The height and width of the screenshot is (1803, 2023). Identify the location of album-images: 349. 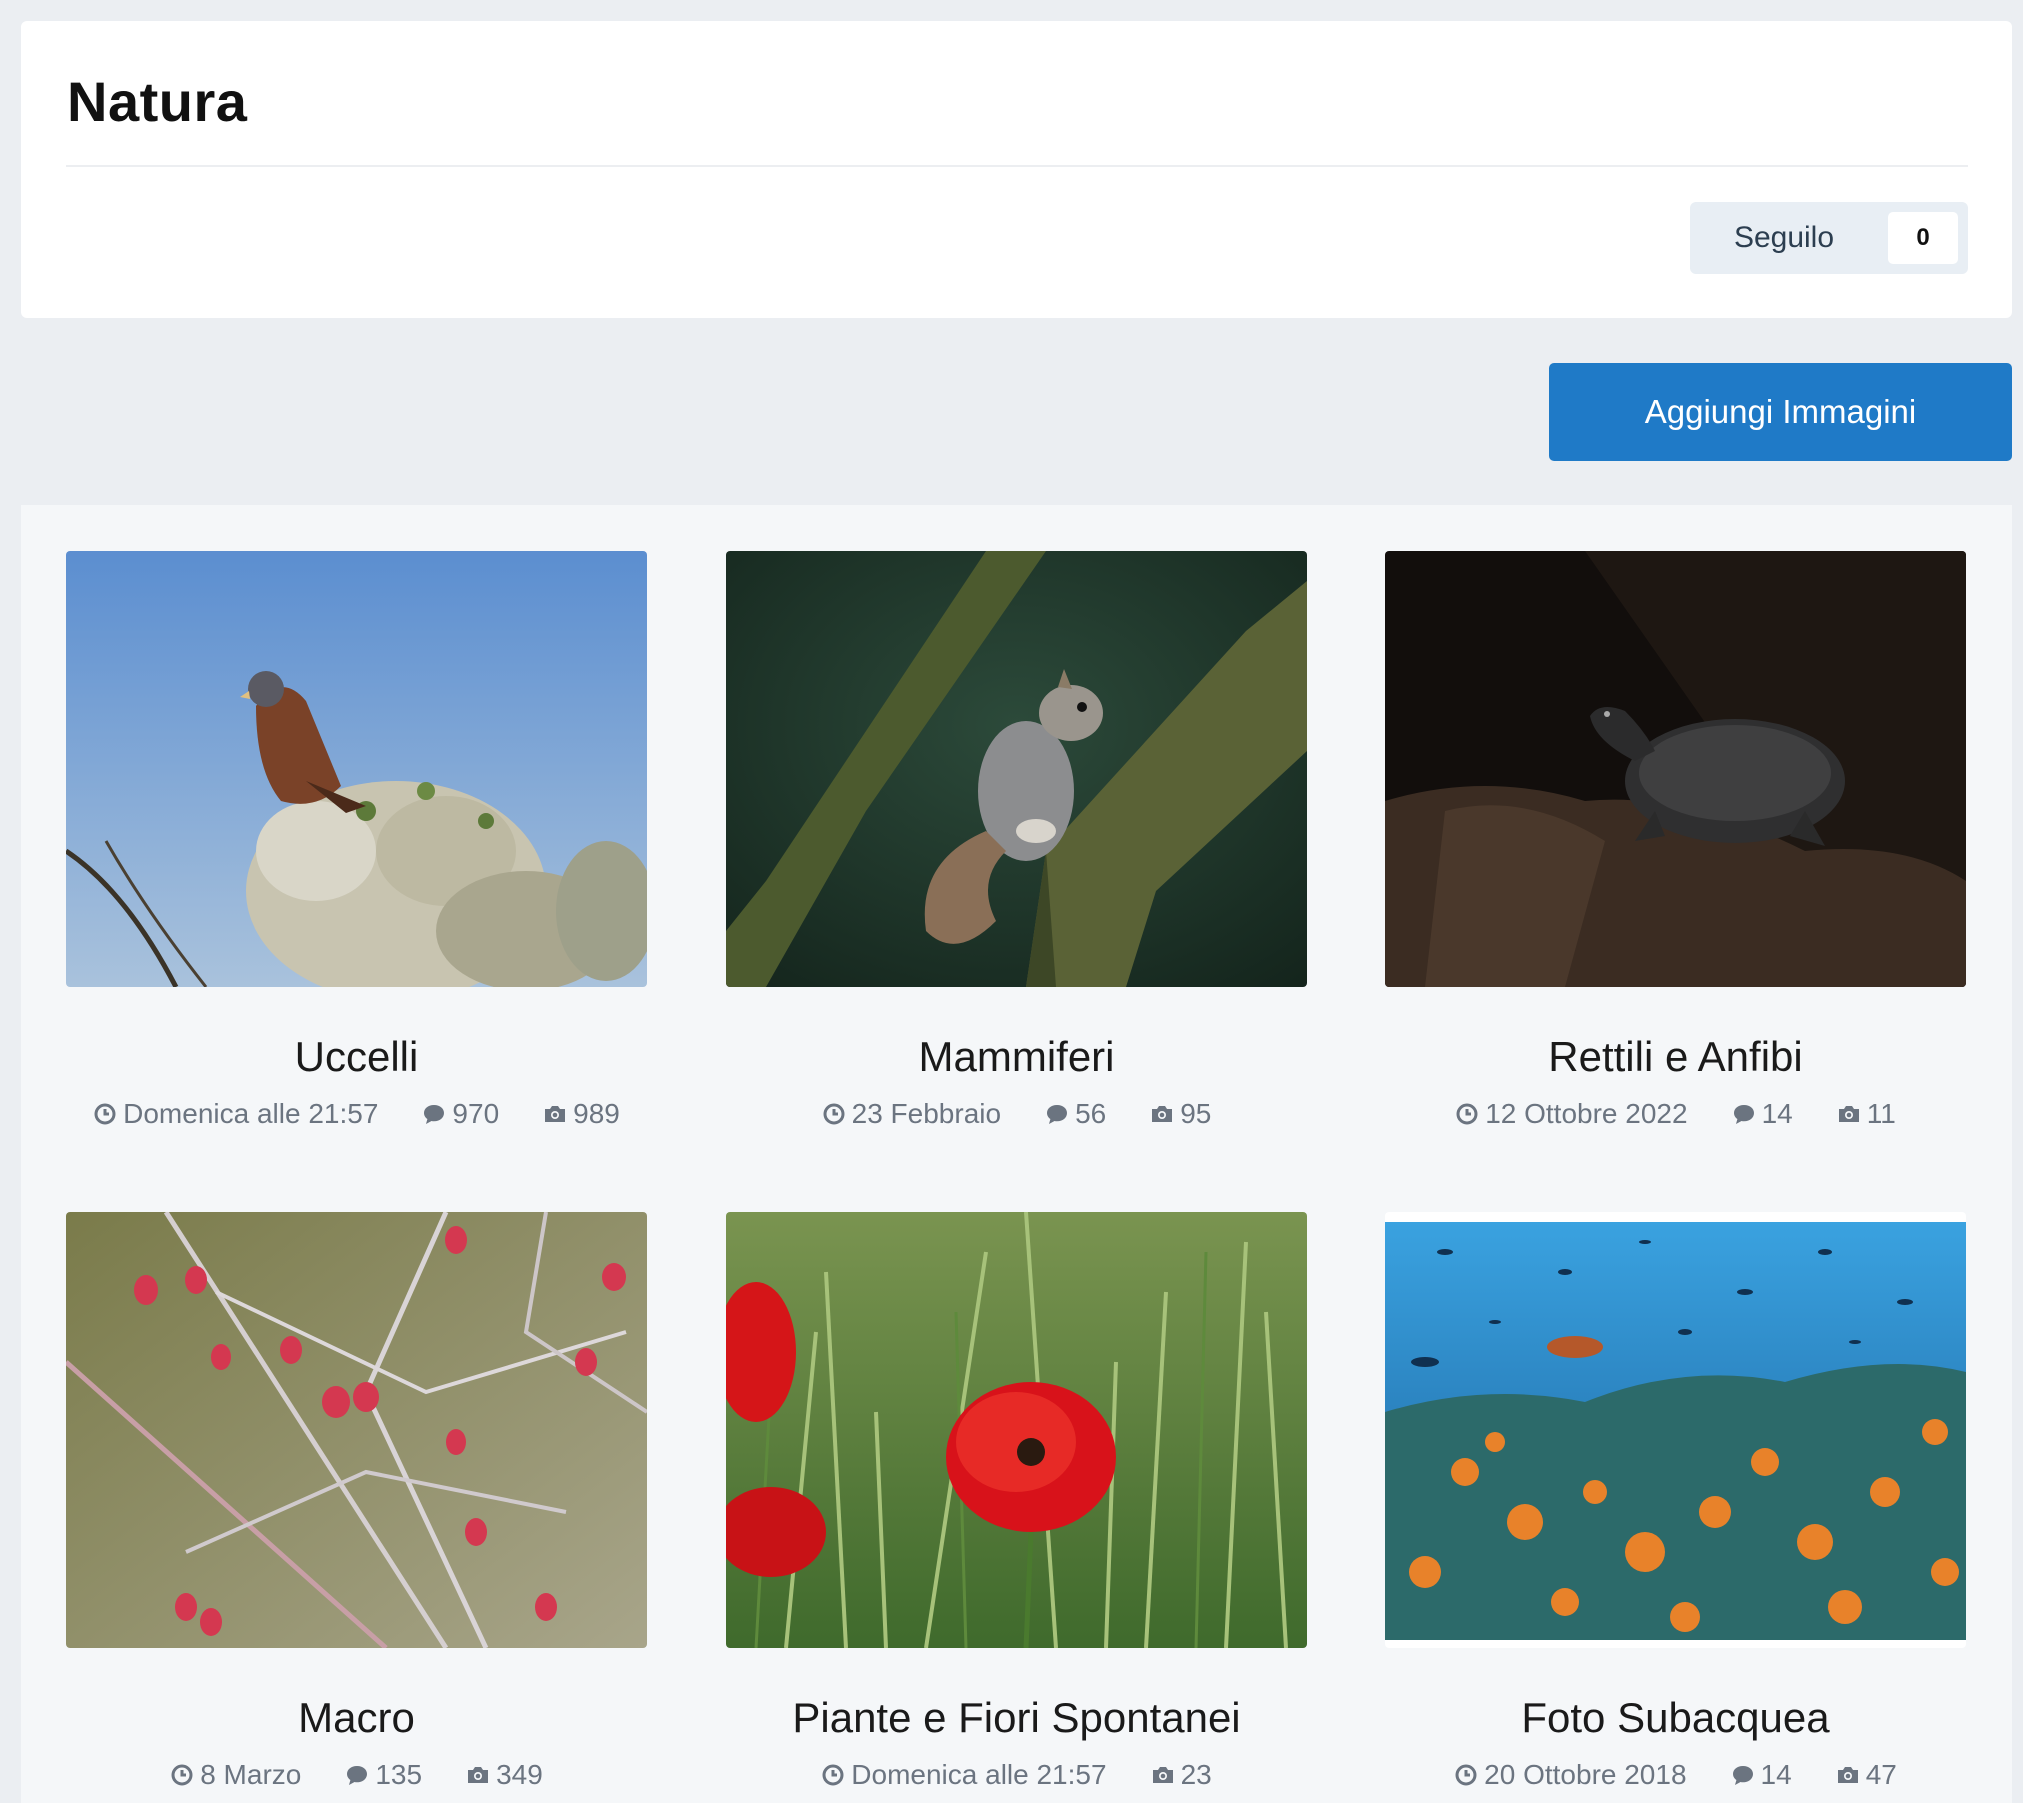
(504, 1775).